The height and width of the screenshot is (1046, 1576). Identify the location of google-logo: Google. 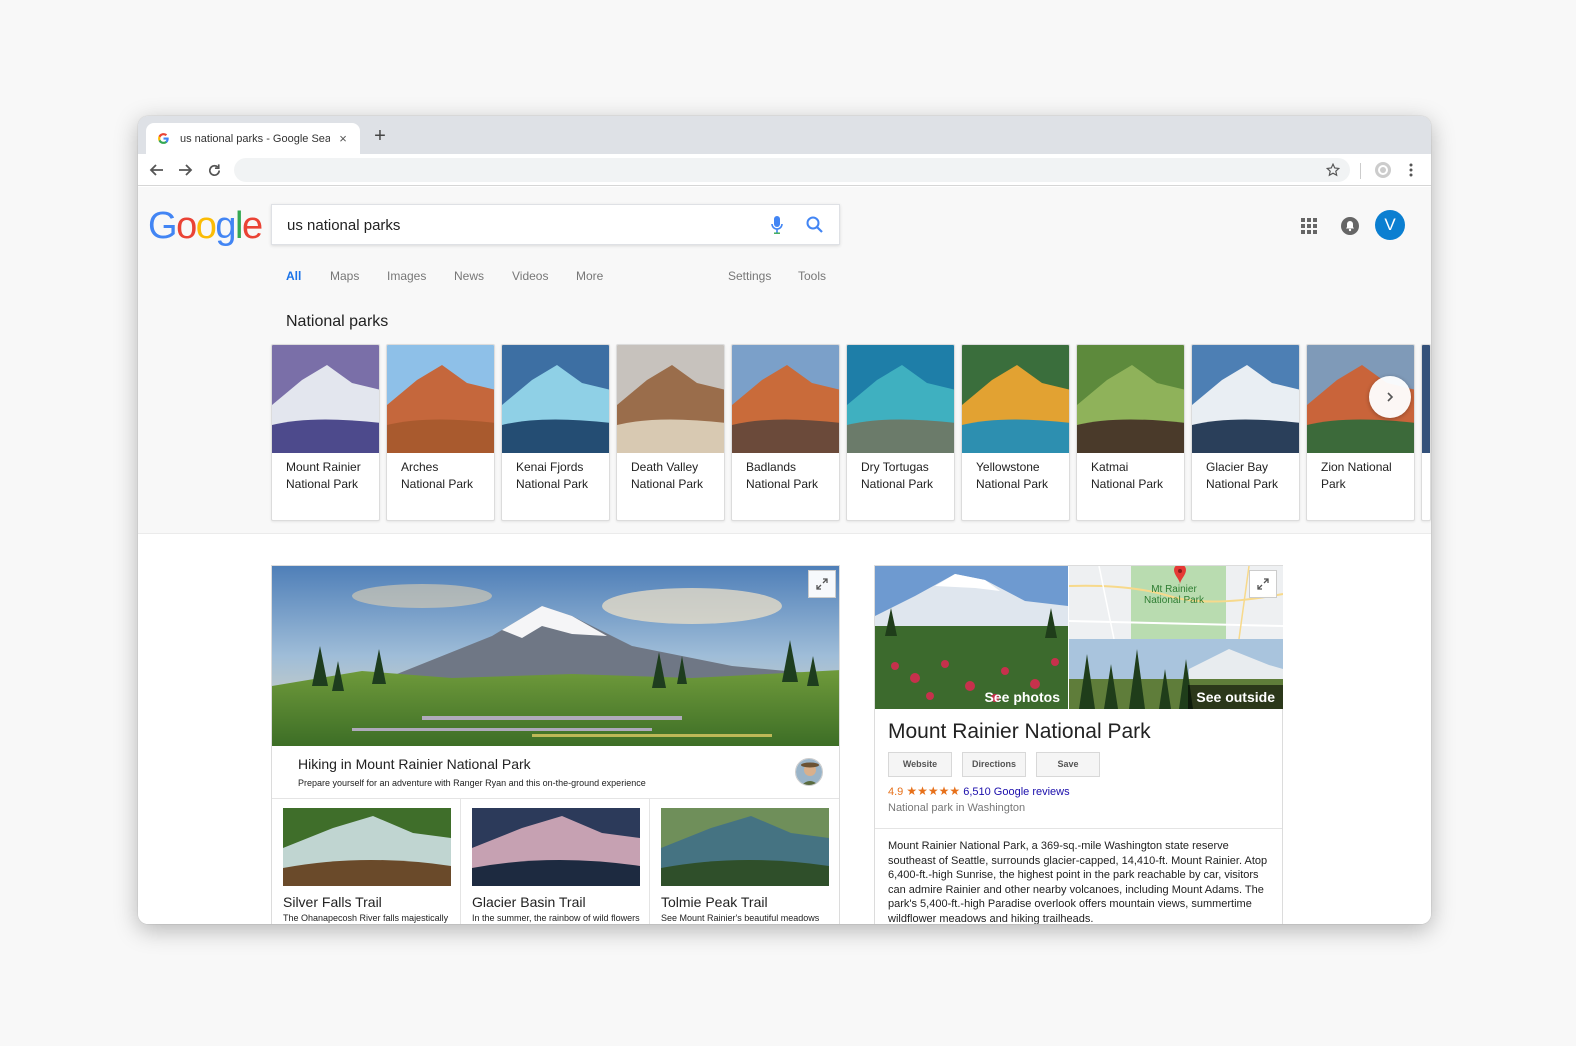
(205, 226).